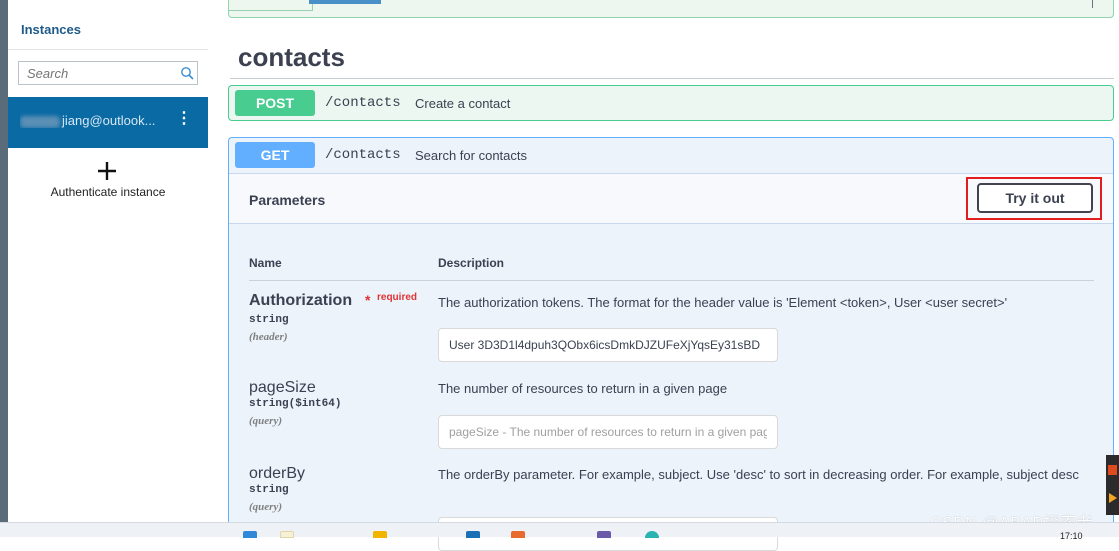 The image size is (1119, 551). Describe the element at coordinates (1071, 536) in the screenshot. I see `clock: 17:10` at that location.